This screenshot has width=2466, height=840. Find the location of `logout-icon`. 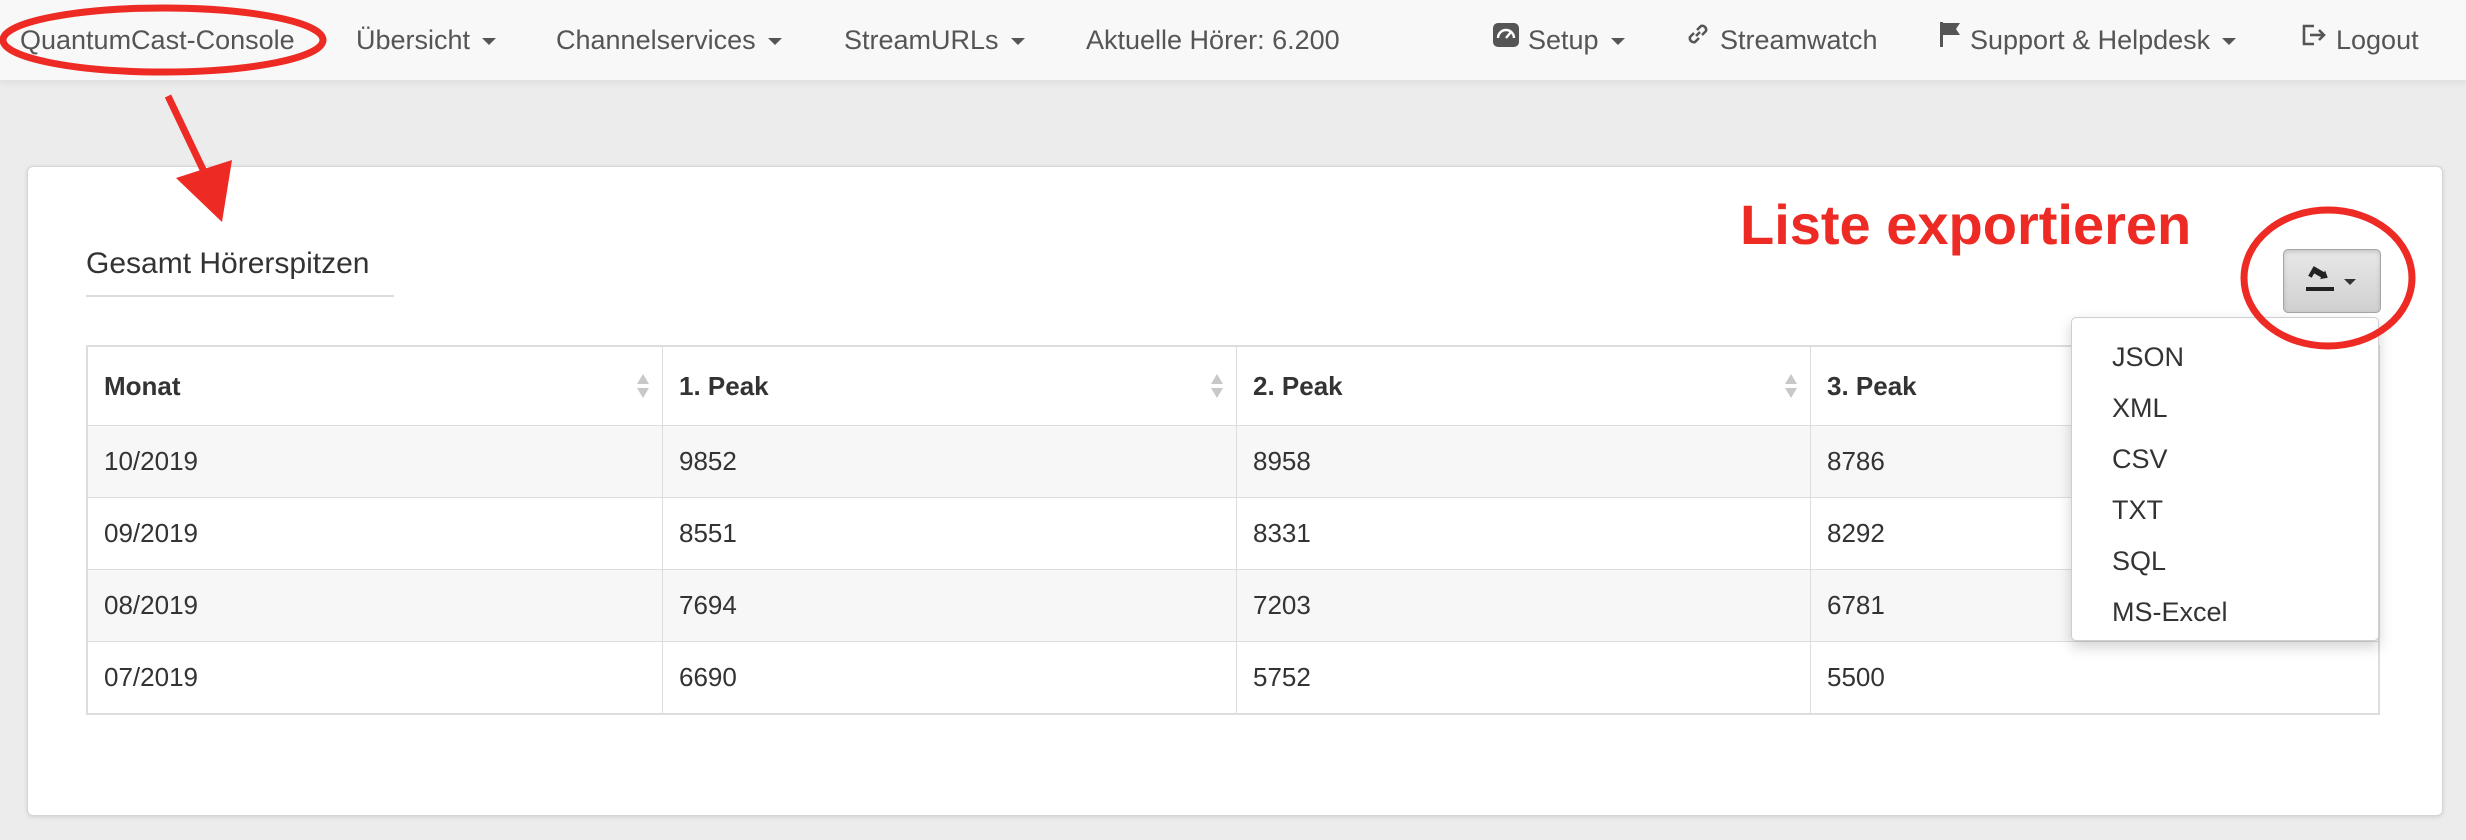

logout-icon is located at coordinates (2314, 39).